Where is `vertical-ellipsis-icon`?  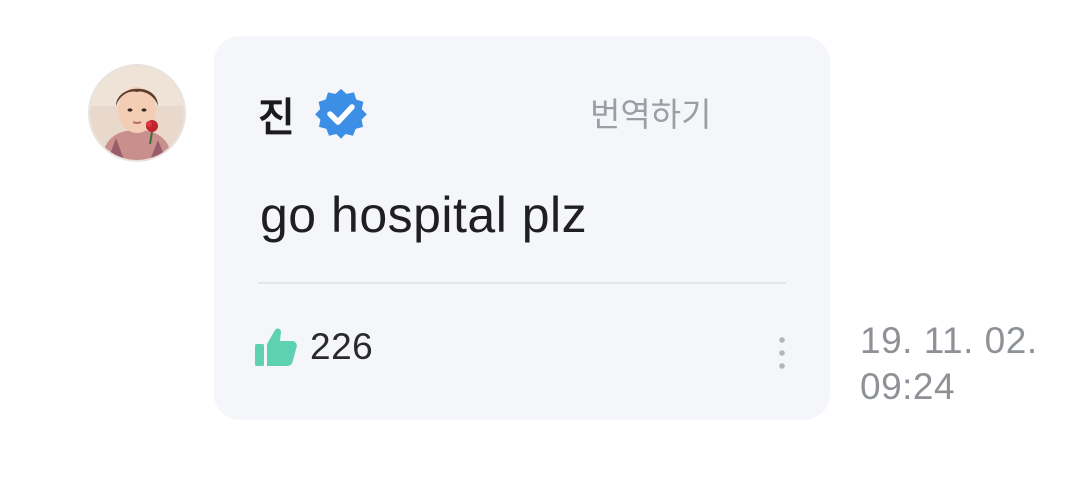
vertical-ellipsis-icon is located at coordinates (782, 354).